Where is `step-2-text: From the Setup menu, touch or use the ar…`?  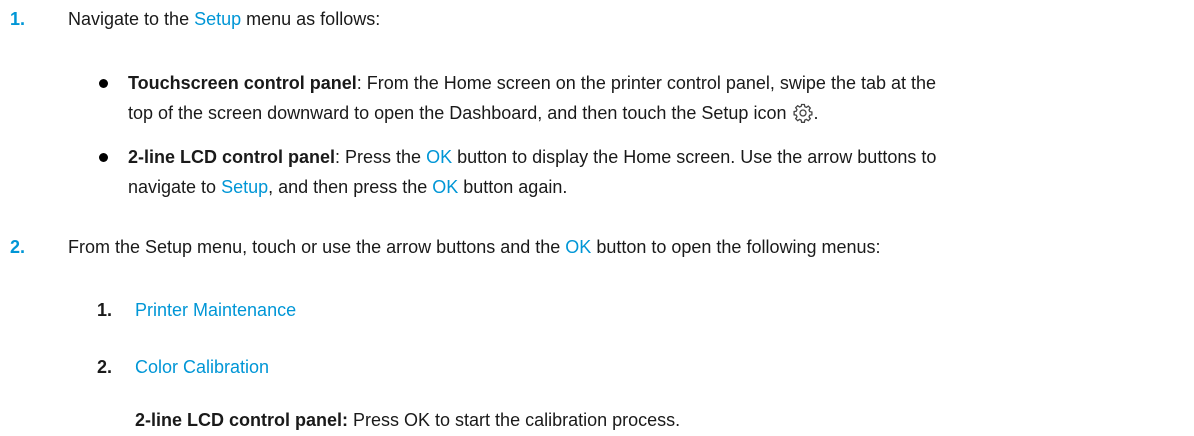
step-2-text: From the Setup menu, touch or use the ar… is located at coordinates (474, 247).